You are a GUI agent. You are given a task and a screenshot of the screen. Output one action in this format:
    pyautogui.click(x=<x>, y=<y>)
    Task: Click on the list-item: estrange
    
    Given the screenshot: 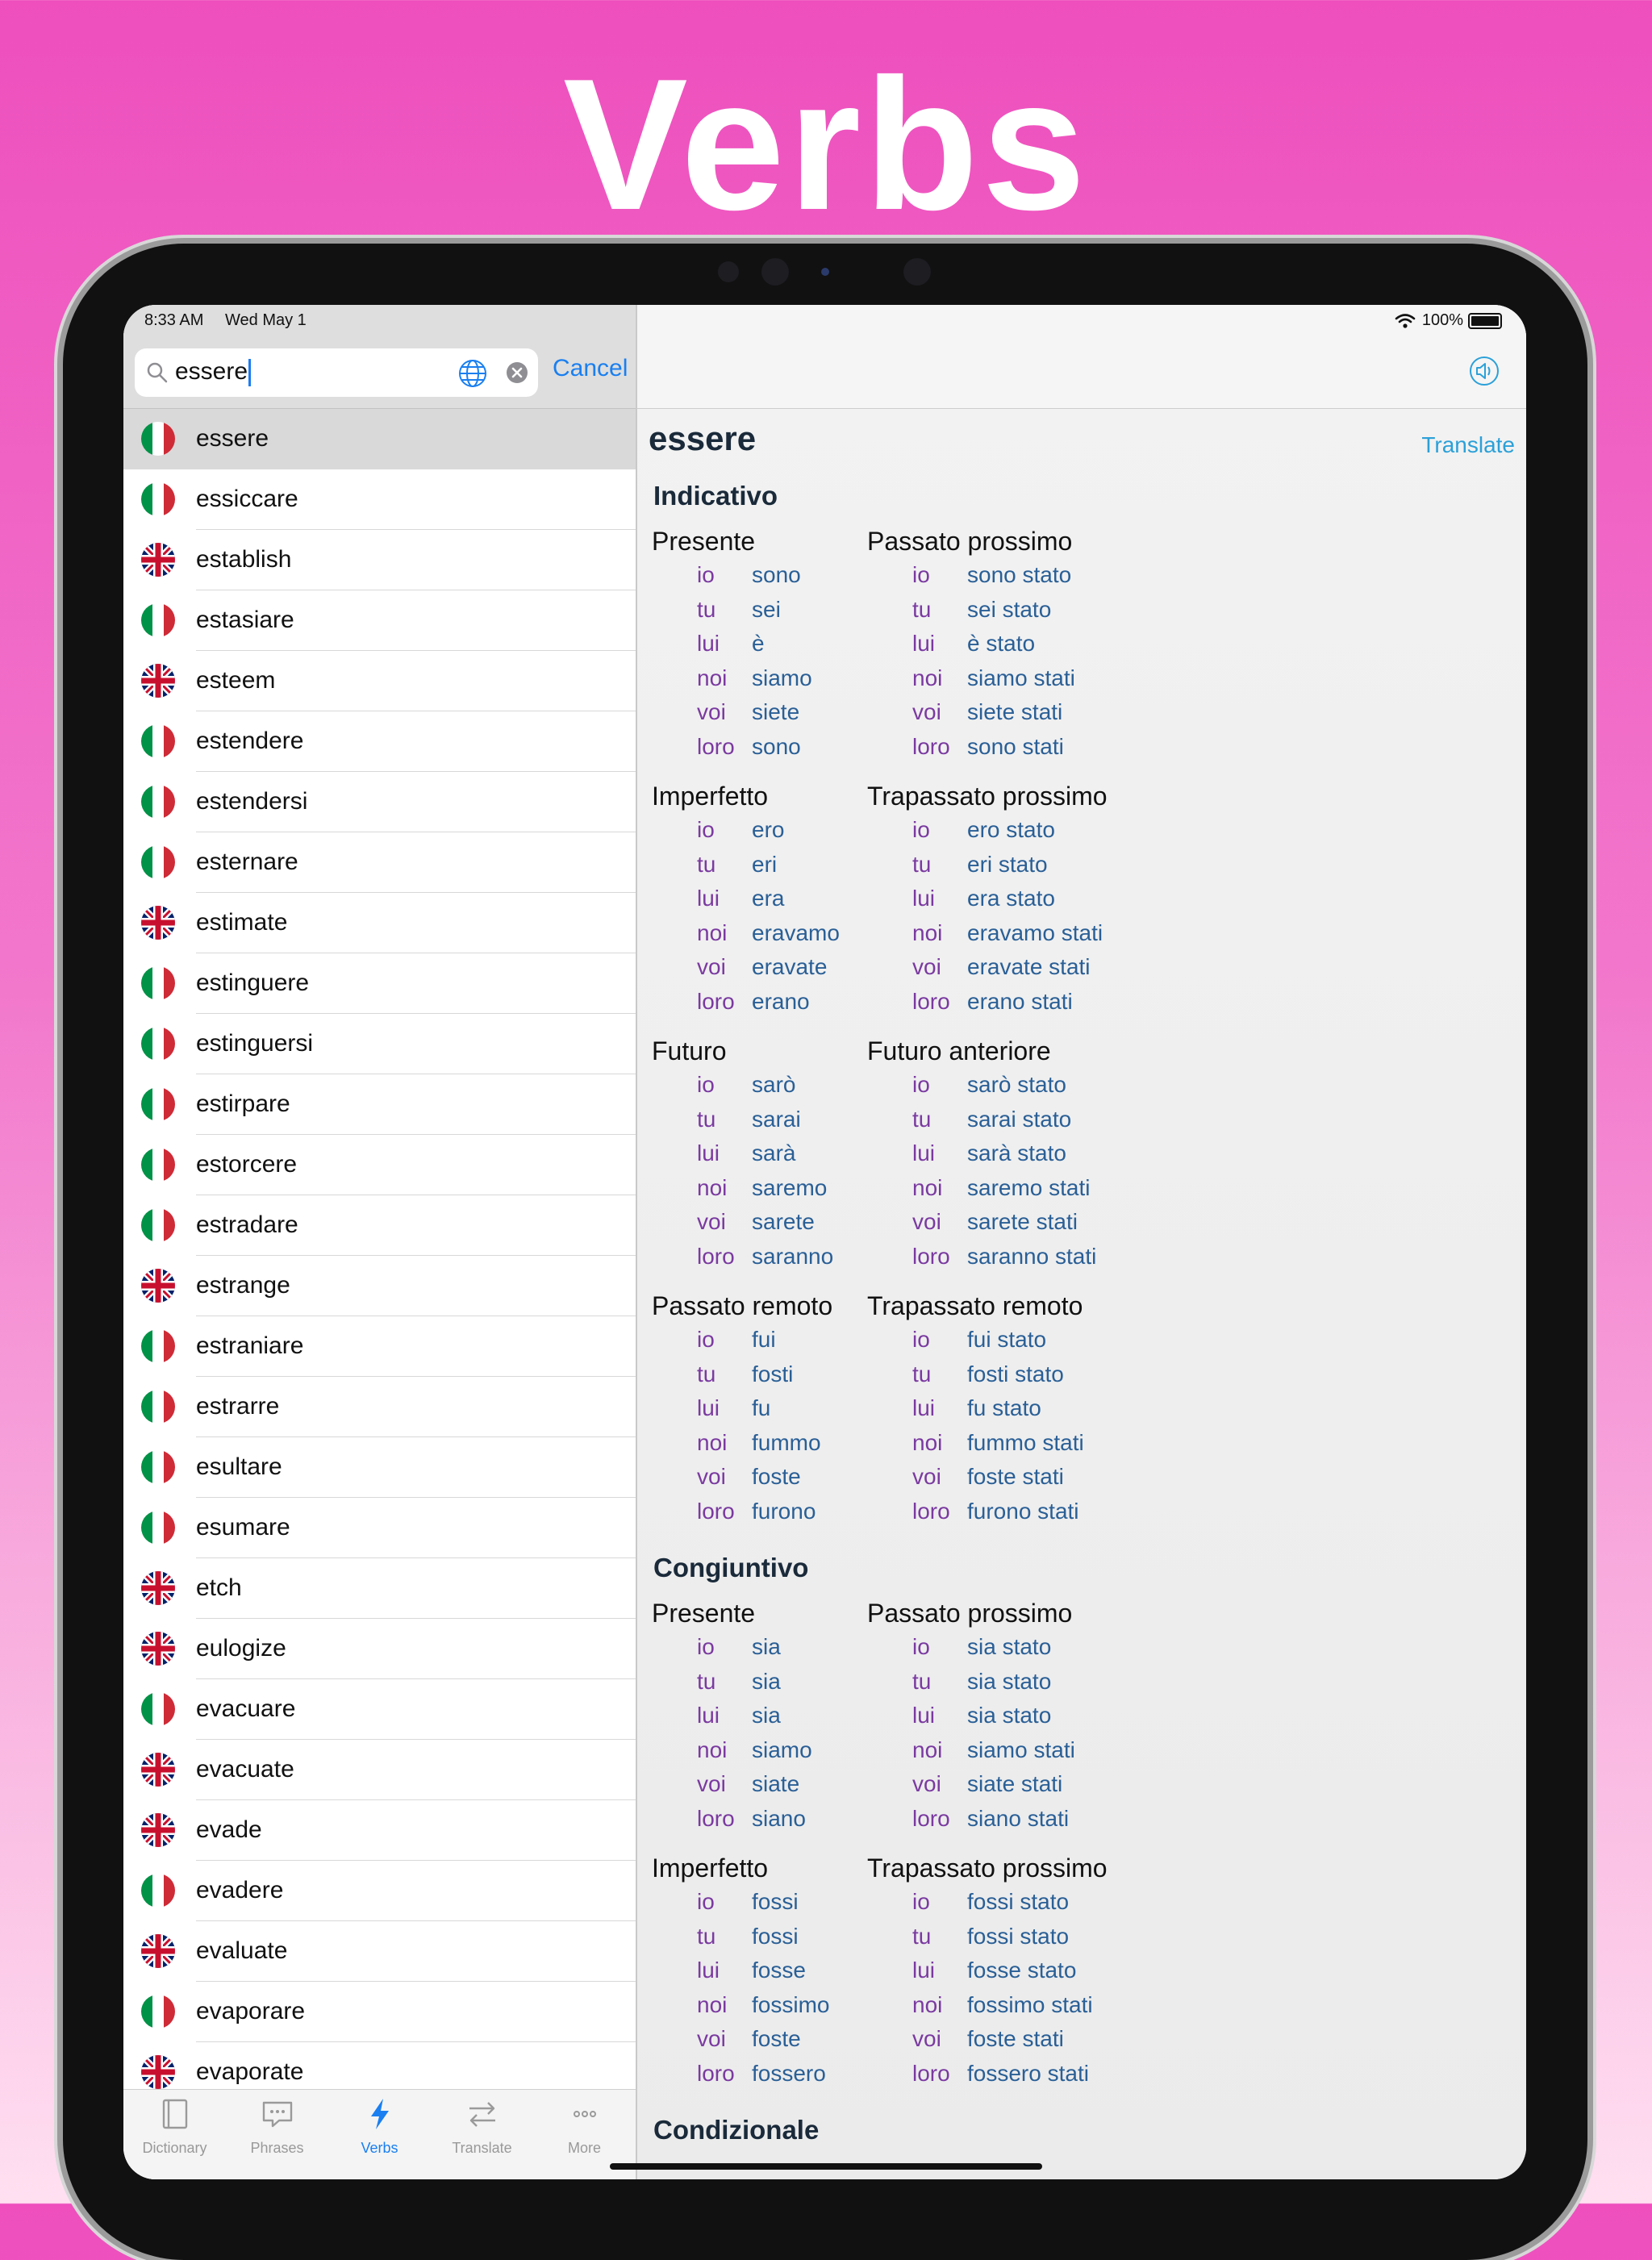 What is the action you would take?
    pyautogui.click(x=379, y=1286)
    